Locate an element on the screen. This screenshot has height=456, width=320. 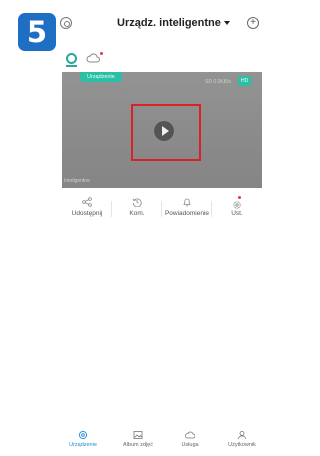
device-actions-bar: Udostępnij Kom. Powiadomienie Ust. is located at coordinates (162, 208).